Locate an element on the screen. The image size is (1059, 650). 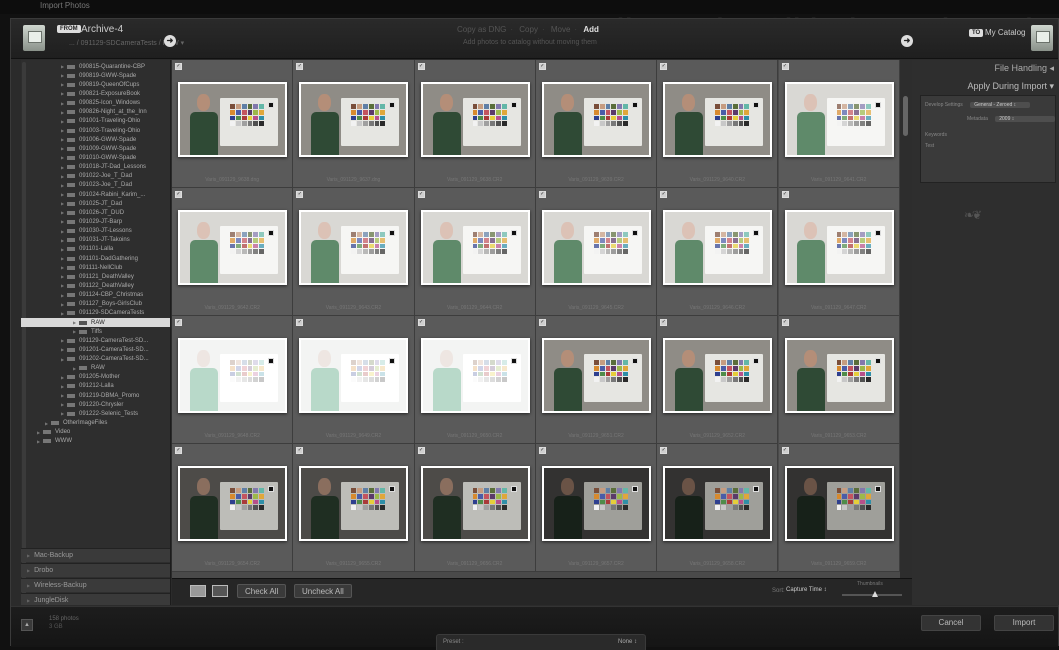
cancel-button: Cancel is located at coordinates (951, 623).